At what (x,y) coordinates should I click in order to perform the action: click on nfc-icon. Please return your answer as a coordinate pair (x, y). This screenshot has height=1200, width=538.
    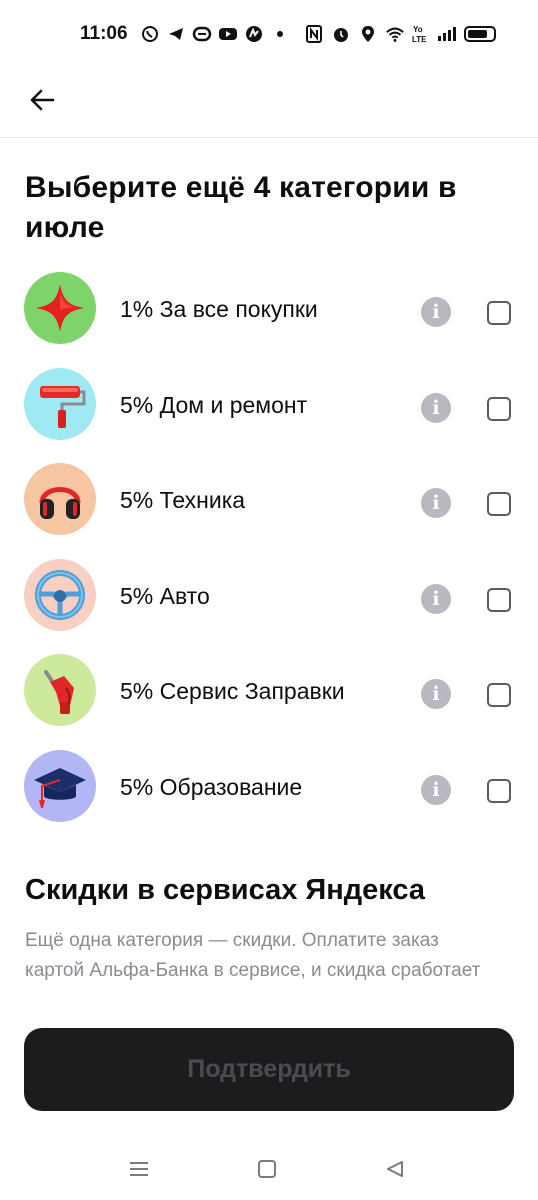
    Looking at the image, I should click on (314, 34).